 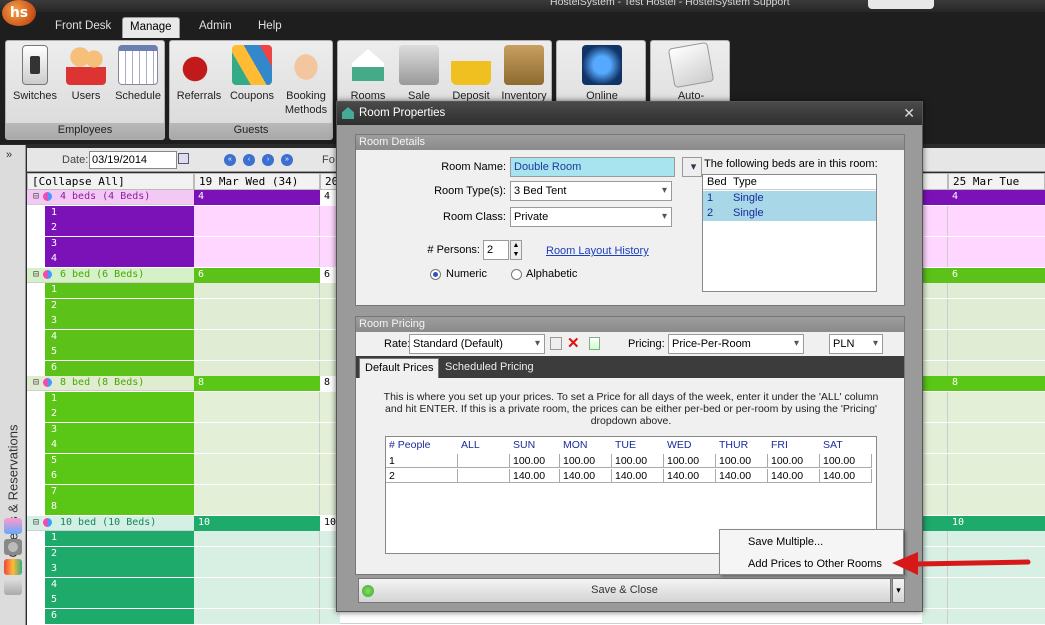 I want to click on price-cell: 2, so click(x=422, y=476).